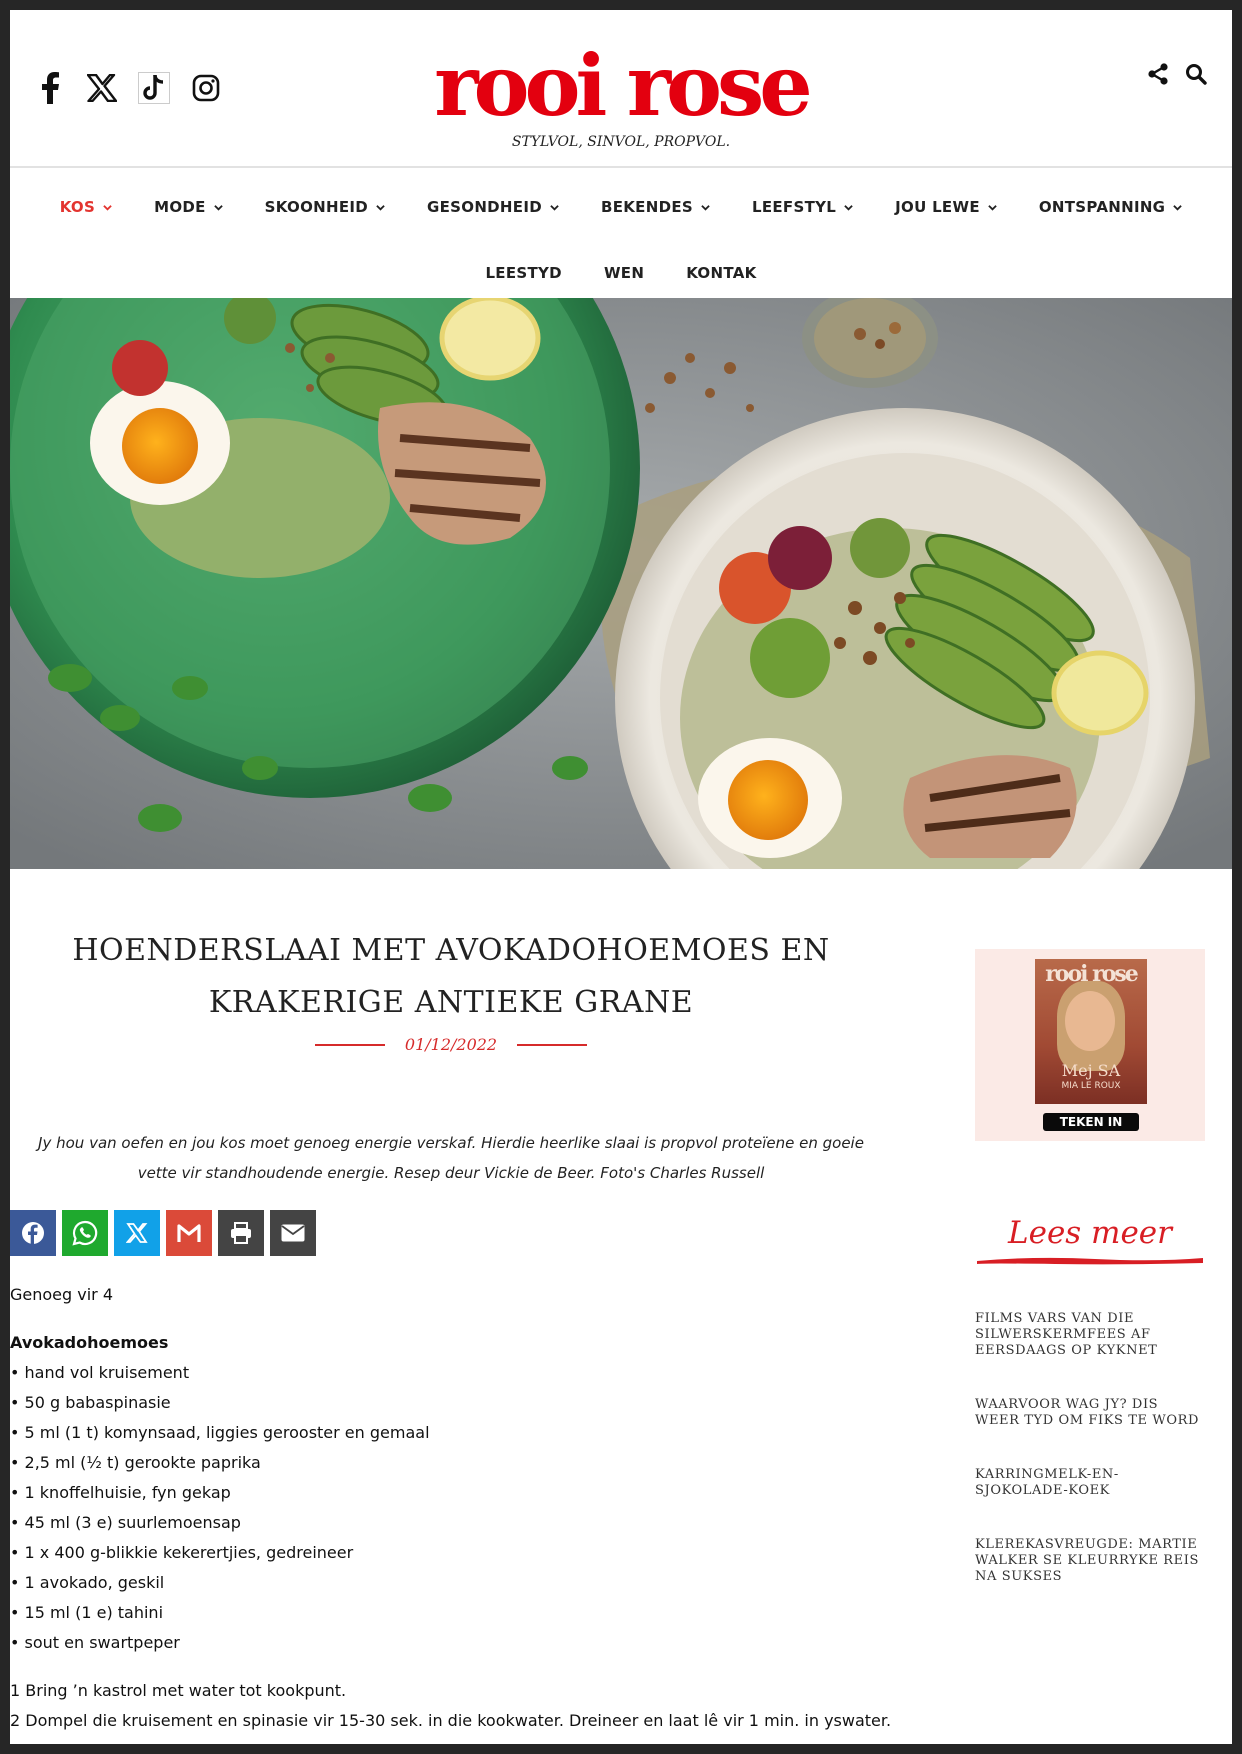 Image resolution: width=1242 pixels, height=1754 pixels. I want to click on nav-item-leefstyl: LEEFSTYL, so click(802, 207).